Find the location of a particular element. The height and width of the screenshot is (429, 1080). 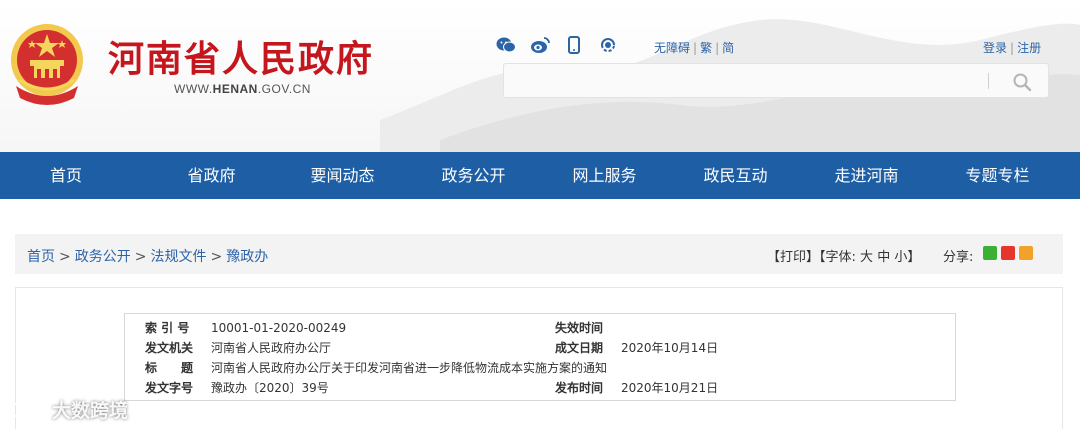

main-nav: 首页 省政府 要闻动态 政务公开 网上服务 政民互动 走进河南 专题专栏 is located at coordinates (540, 175).